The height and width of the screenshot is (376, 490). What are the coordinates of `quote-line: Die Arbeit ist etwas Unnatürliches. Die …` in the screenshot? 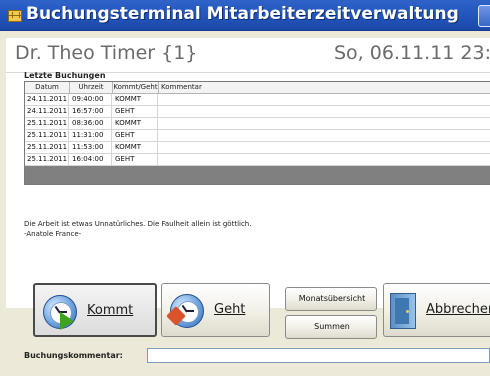 It's located at (138, 224).